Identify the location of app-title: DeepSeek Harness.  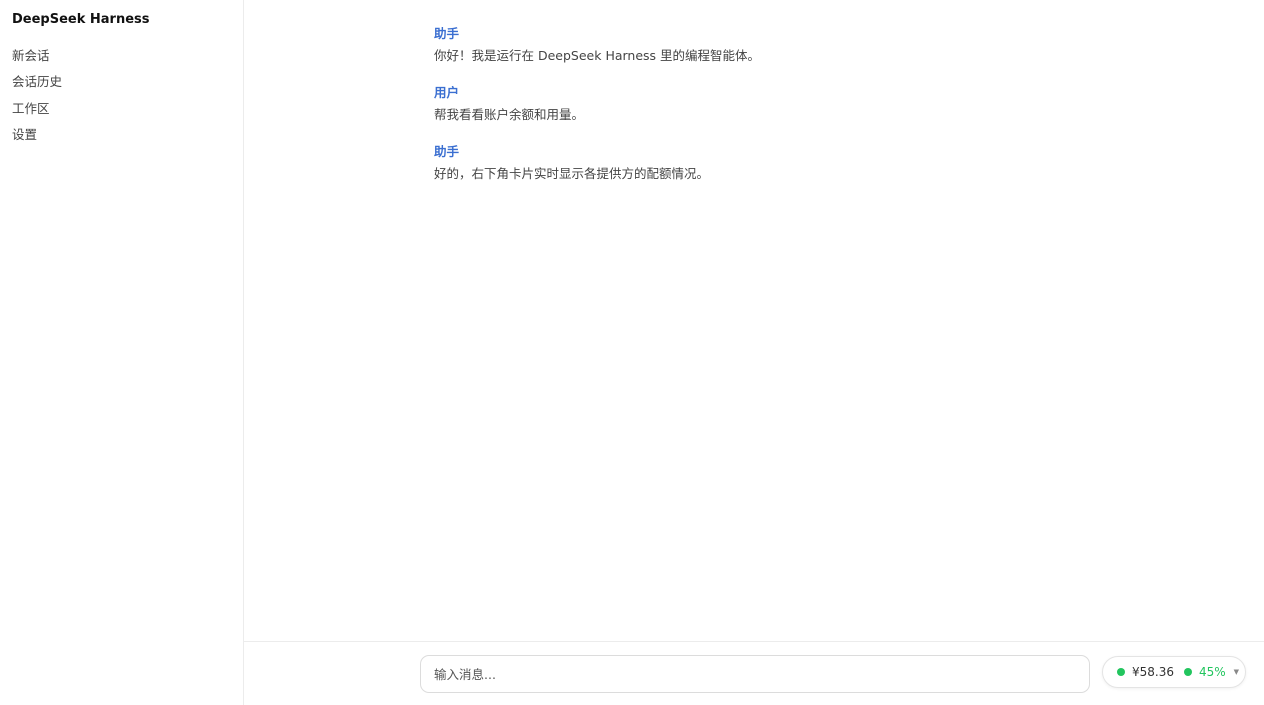
(81, 19).